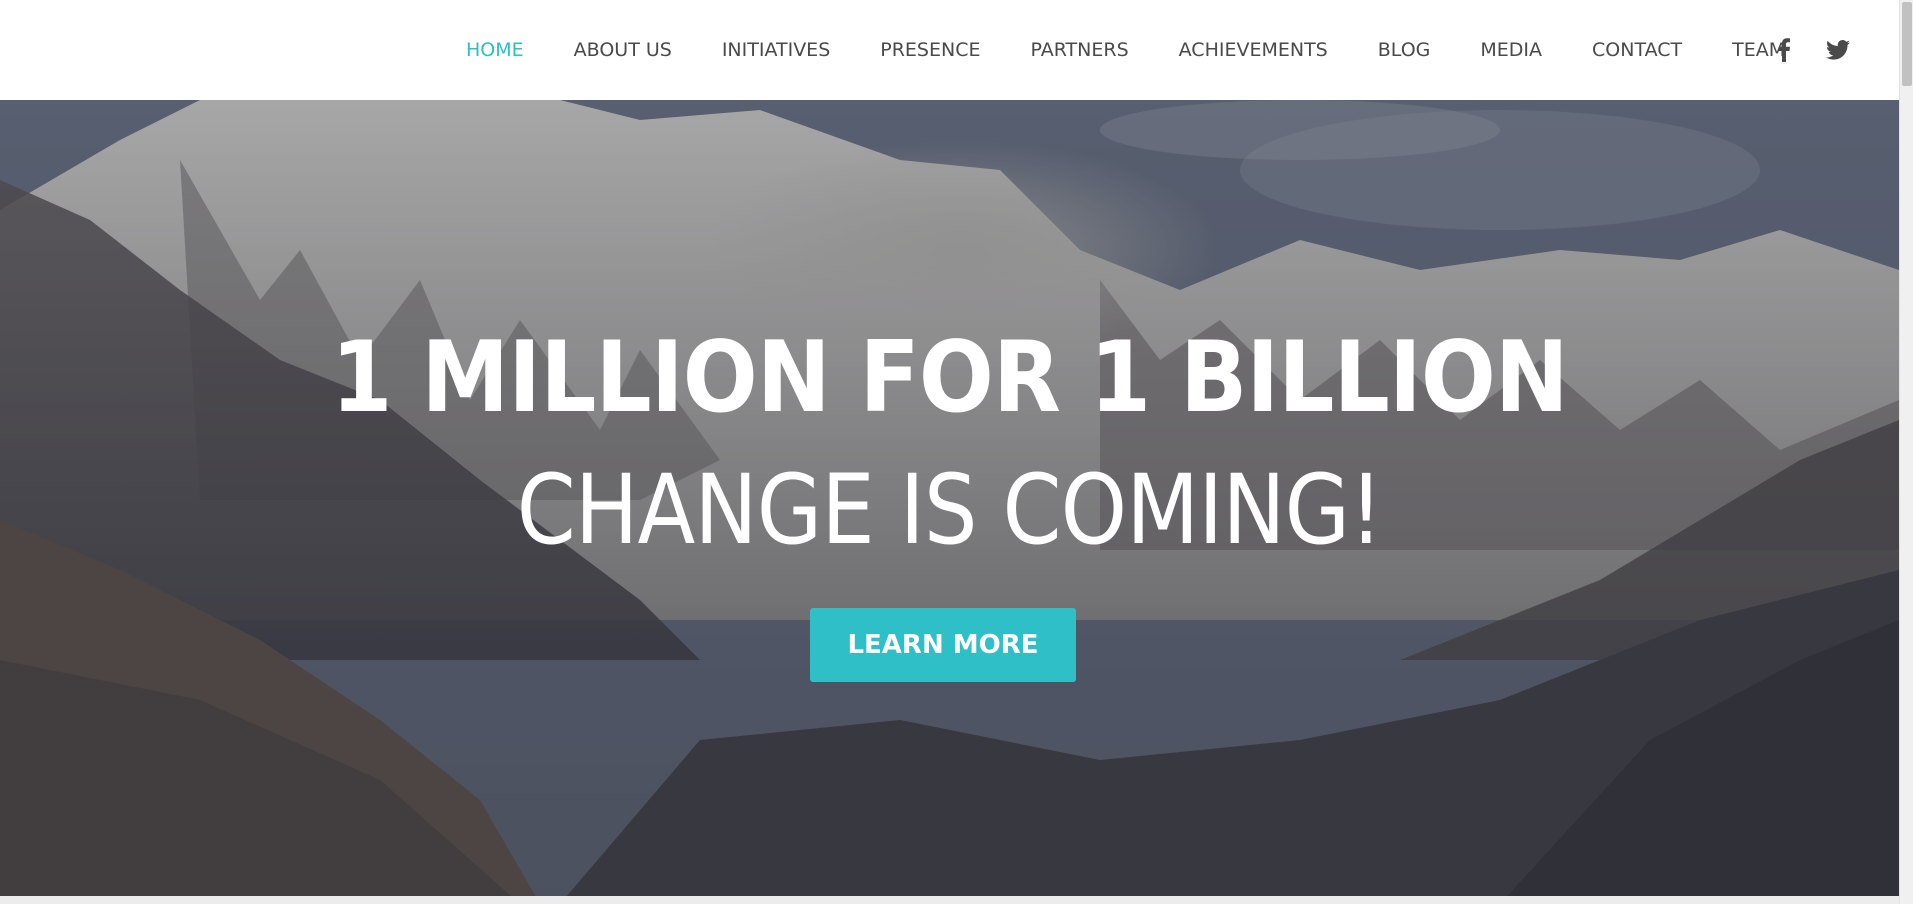 The image size is (1913, 904). Describe the element at coordinates (495, 50) in the screenshot. I see `nav-item-home: HOME` at that location.